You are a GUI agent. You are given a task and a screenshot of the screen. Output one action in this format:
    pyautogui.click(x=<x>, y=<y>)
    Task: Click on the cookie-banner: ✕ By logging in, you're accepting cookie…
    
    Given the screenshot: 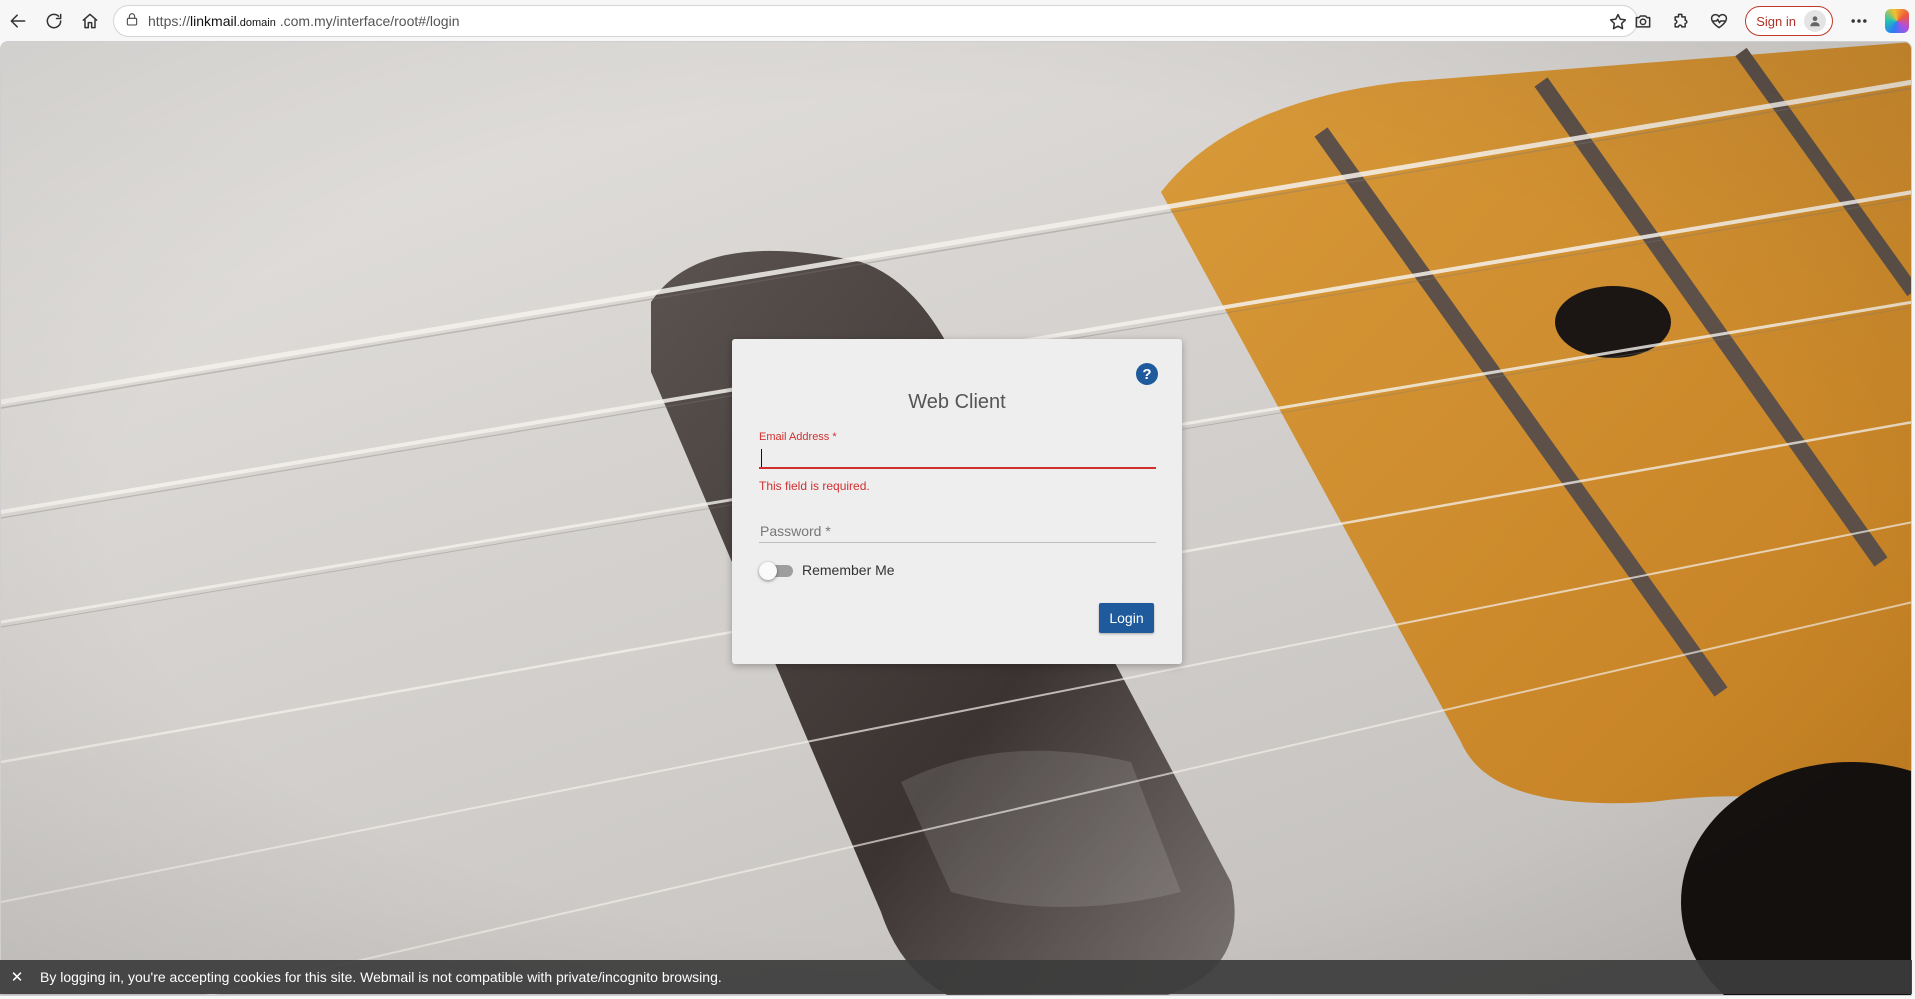 What is the action you would take?
    pyautogui.click(x=956, y=977)
    